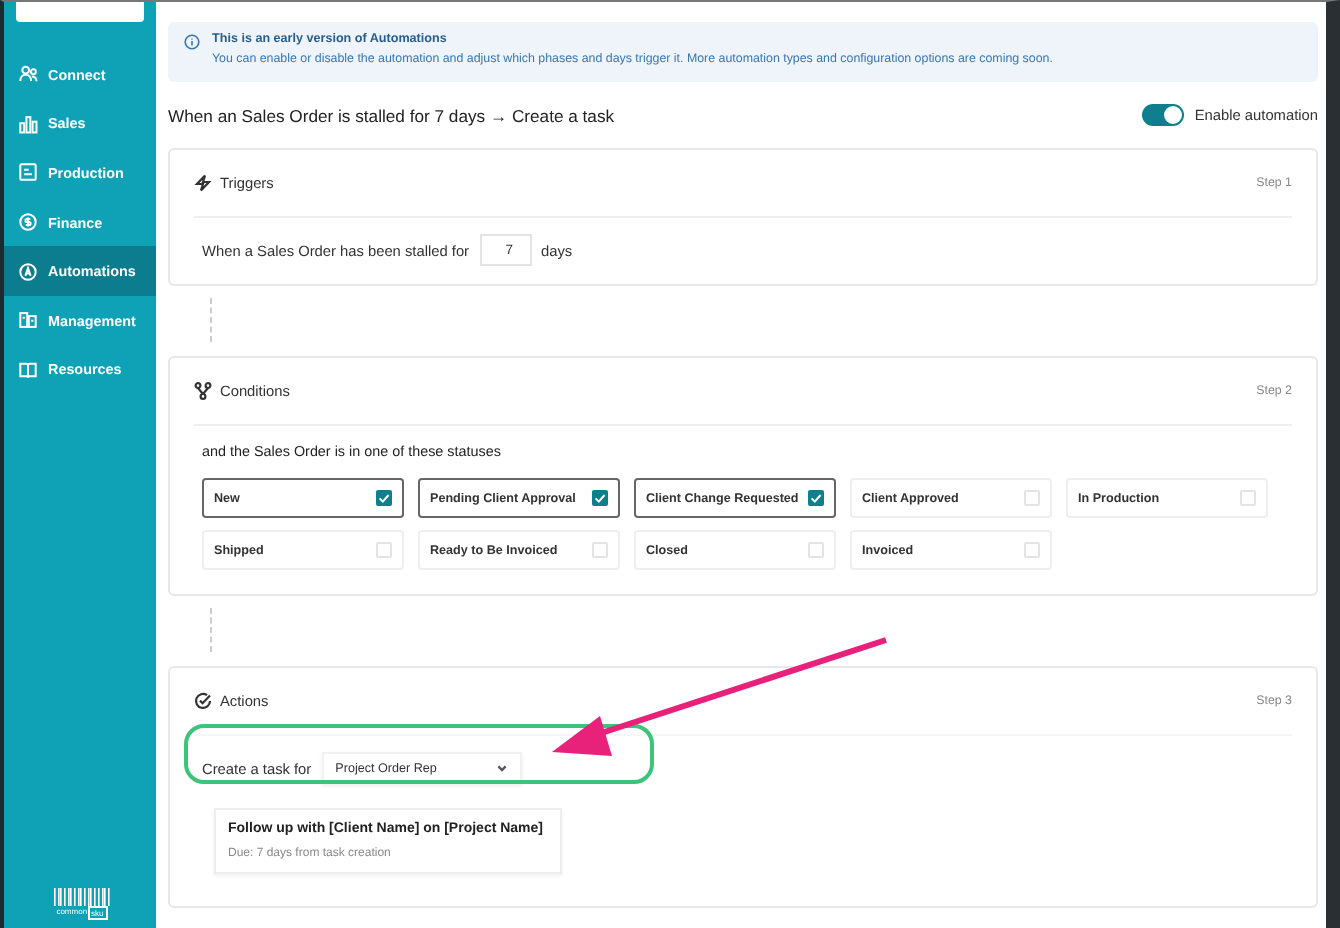 Image resolution: width=1340 pixels, height=928 pixels. What do you see at coordinates (203, 701) in the screenshot?
I see `check-circle-icon` at bounding box center [203, 701].